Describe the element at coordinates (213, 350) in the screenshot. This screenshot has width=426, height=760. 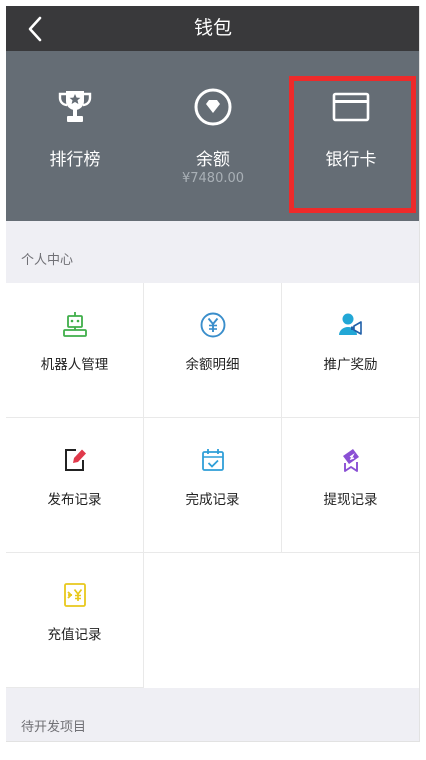
I see `grid-item-balance-details: 余额明细` at that location.